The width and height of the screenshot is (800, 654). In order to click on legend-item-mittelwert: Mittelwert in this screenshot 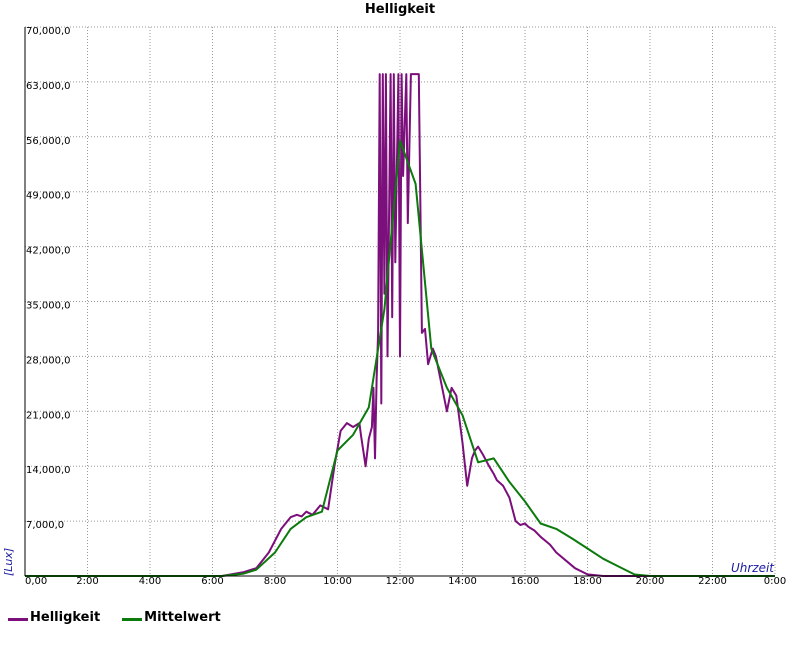, I will do `click(171, 617)`.